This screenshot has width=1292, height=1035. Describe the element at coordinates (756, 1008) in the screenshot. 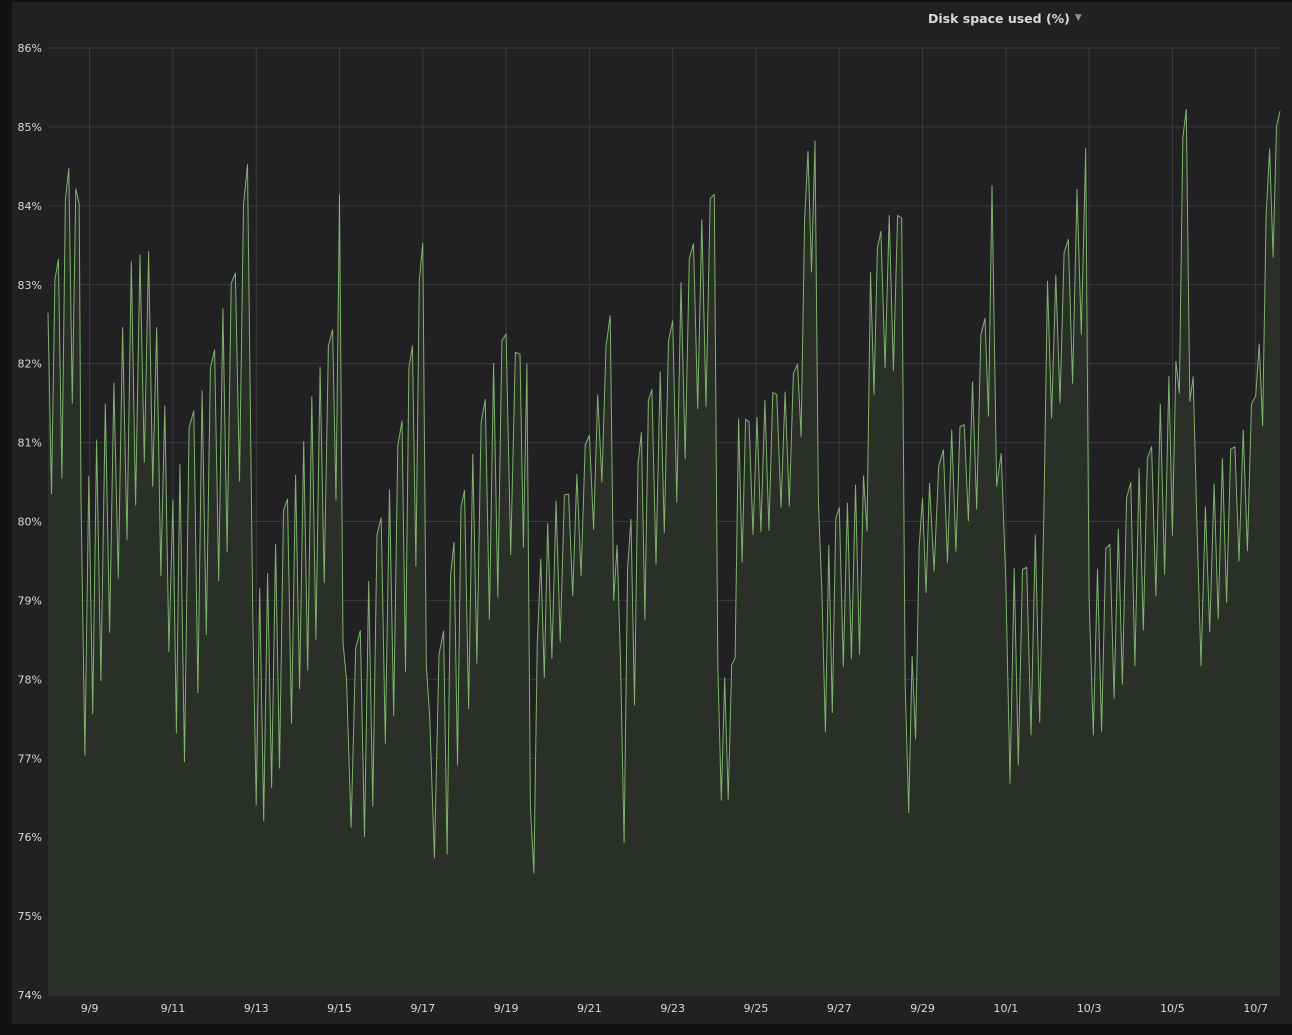

I see `x-tick-label: 9/25` at that location.